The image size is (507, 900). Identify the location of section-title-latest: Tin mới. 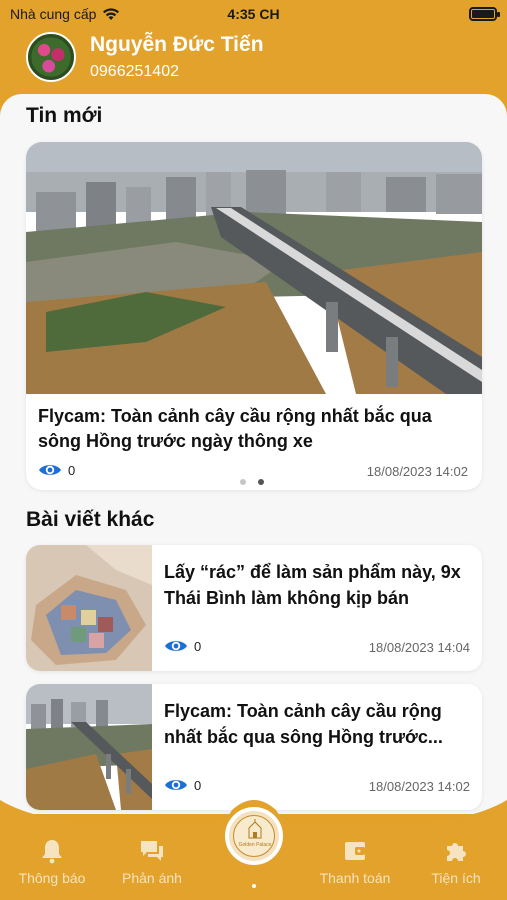
(64, 115).